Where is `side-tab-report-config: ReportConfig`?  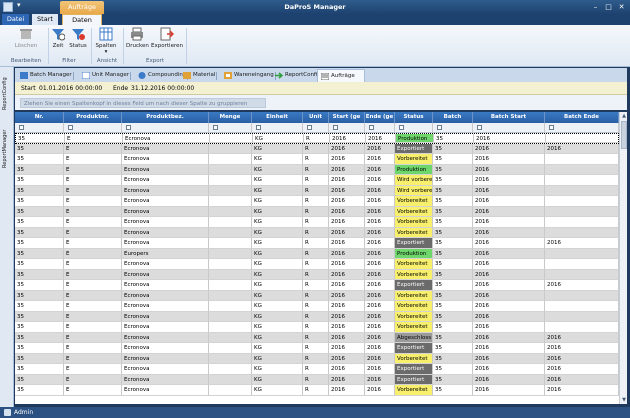 side-tab-report-config: ReportConfig is located at coordinates (7, 94).